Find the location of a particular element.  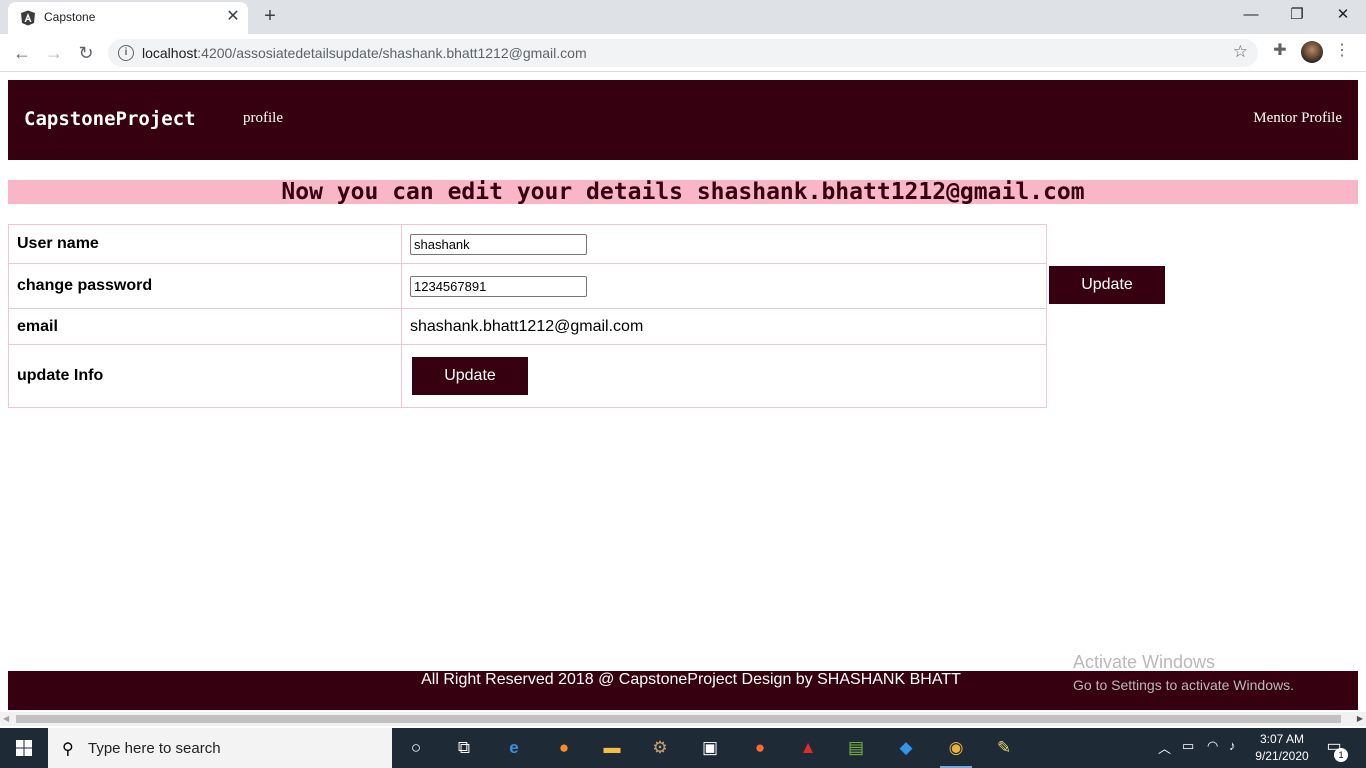

edge-icon: e is located at coordinates (514, 748).